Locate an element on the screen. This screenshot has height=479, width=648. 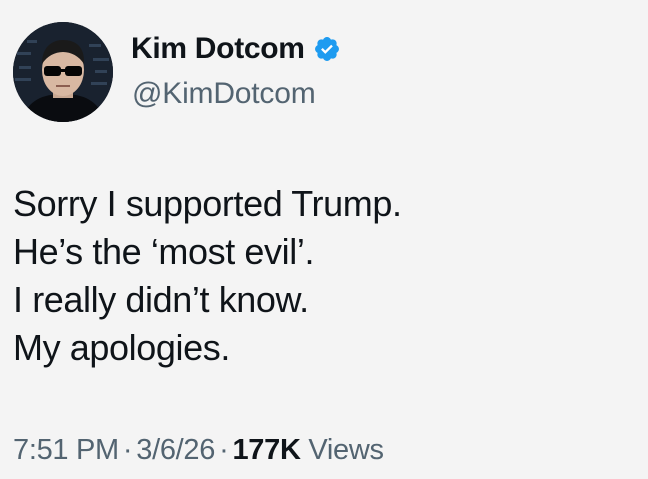
verified-badge-icon is located at coordinates (326, 49).